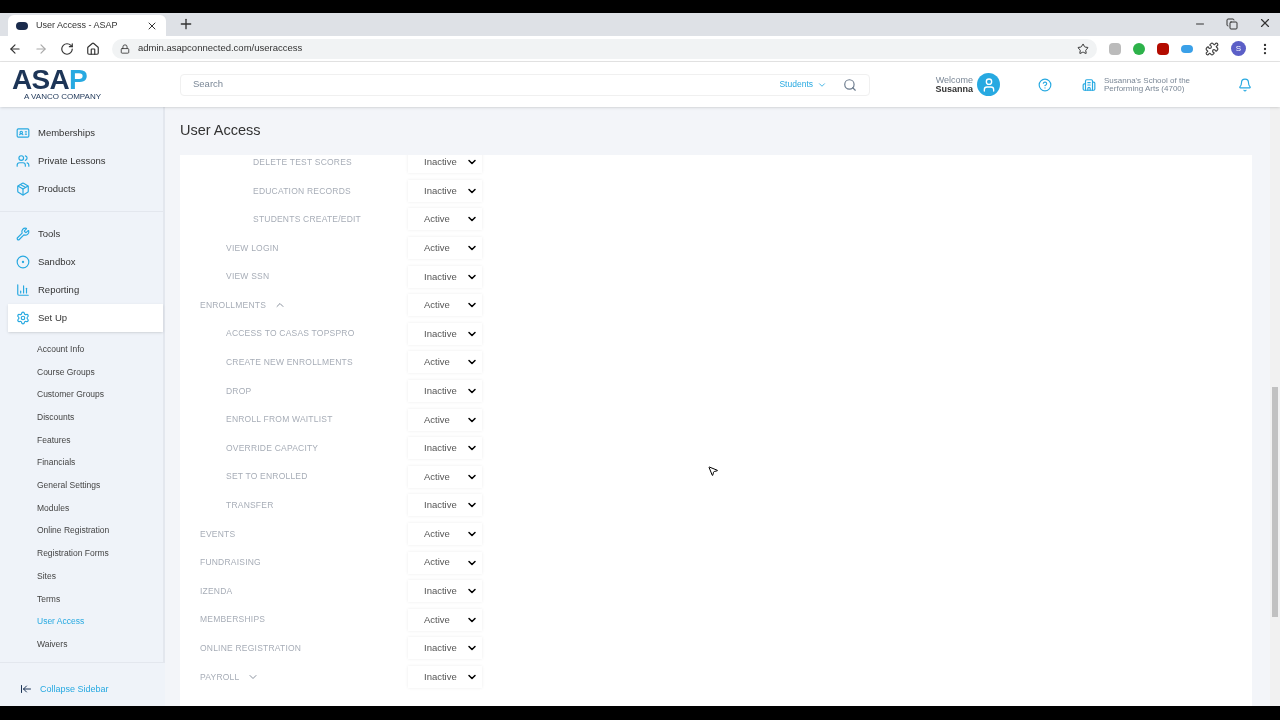  What do you see at coordinates (90, 84) in the screenshot?
I see `logo: ASAP A VANCO COMPANY` at bounding box center [90, 84].